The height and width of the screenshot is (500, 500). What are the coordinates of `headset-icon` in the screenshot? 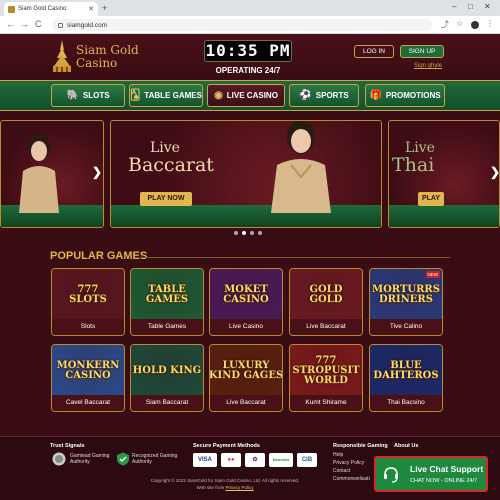 It's located at (391, 475).